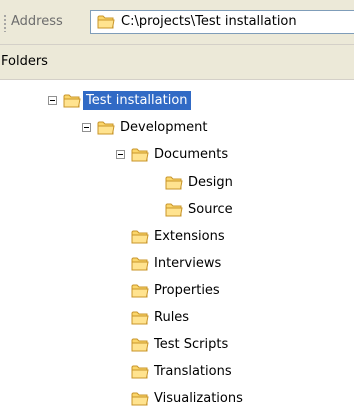 Image resolution: width=354 pixels, height=411 pixels. I want to click on tree-item-label: Test Scripts, so click(191, 344).